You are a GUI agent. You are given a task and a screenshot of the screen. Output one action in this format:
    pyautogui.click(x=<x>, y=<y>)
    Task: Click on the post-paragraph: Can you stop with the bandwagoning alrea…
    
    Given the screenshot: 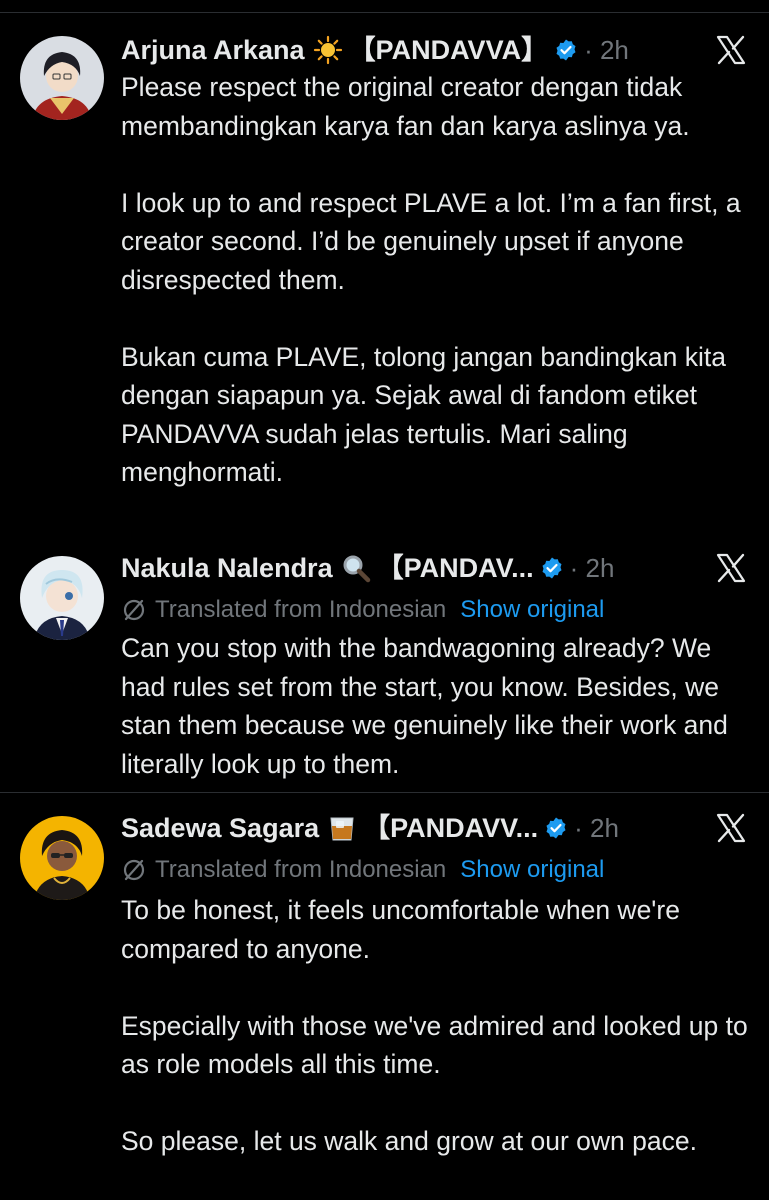 What is the action you would take?
    pyautogui.click(x=424, y=706)
    